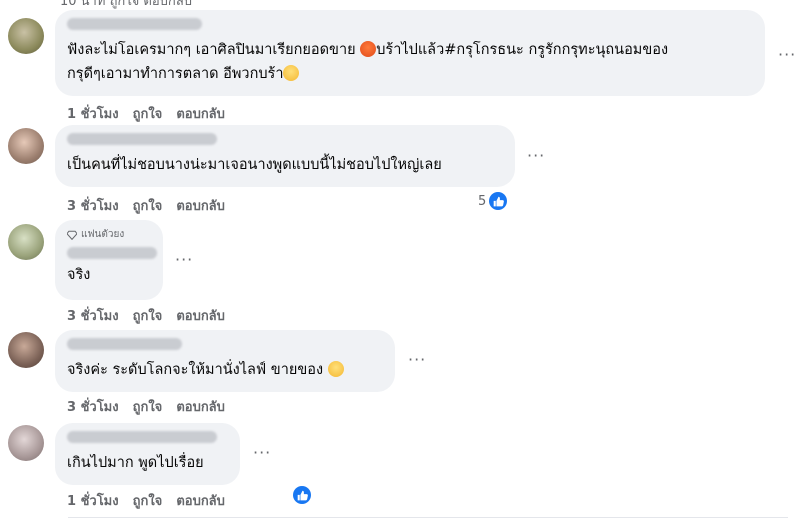  What do you see at coordinates (482, 201) in the screenshot?
I see `reaction-number: 5` at bounding box center [482, 201].